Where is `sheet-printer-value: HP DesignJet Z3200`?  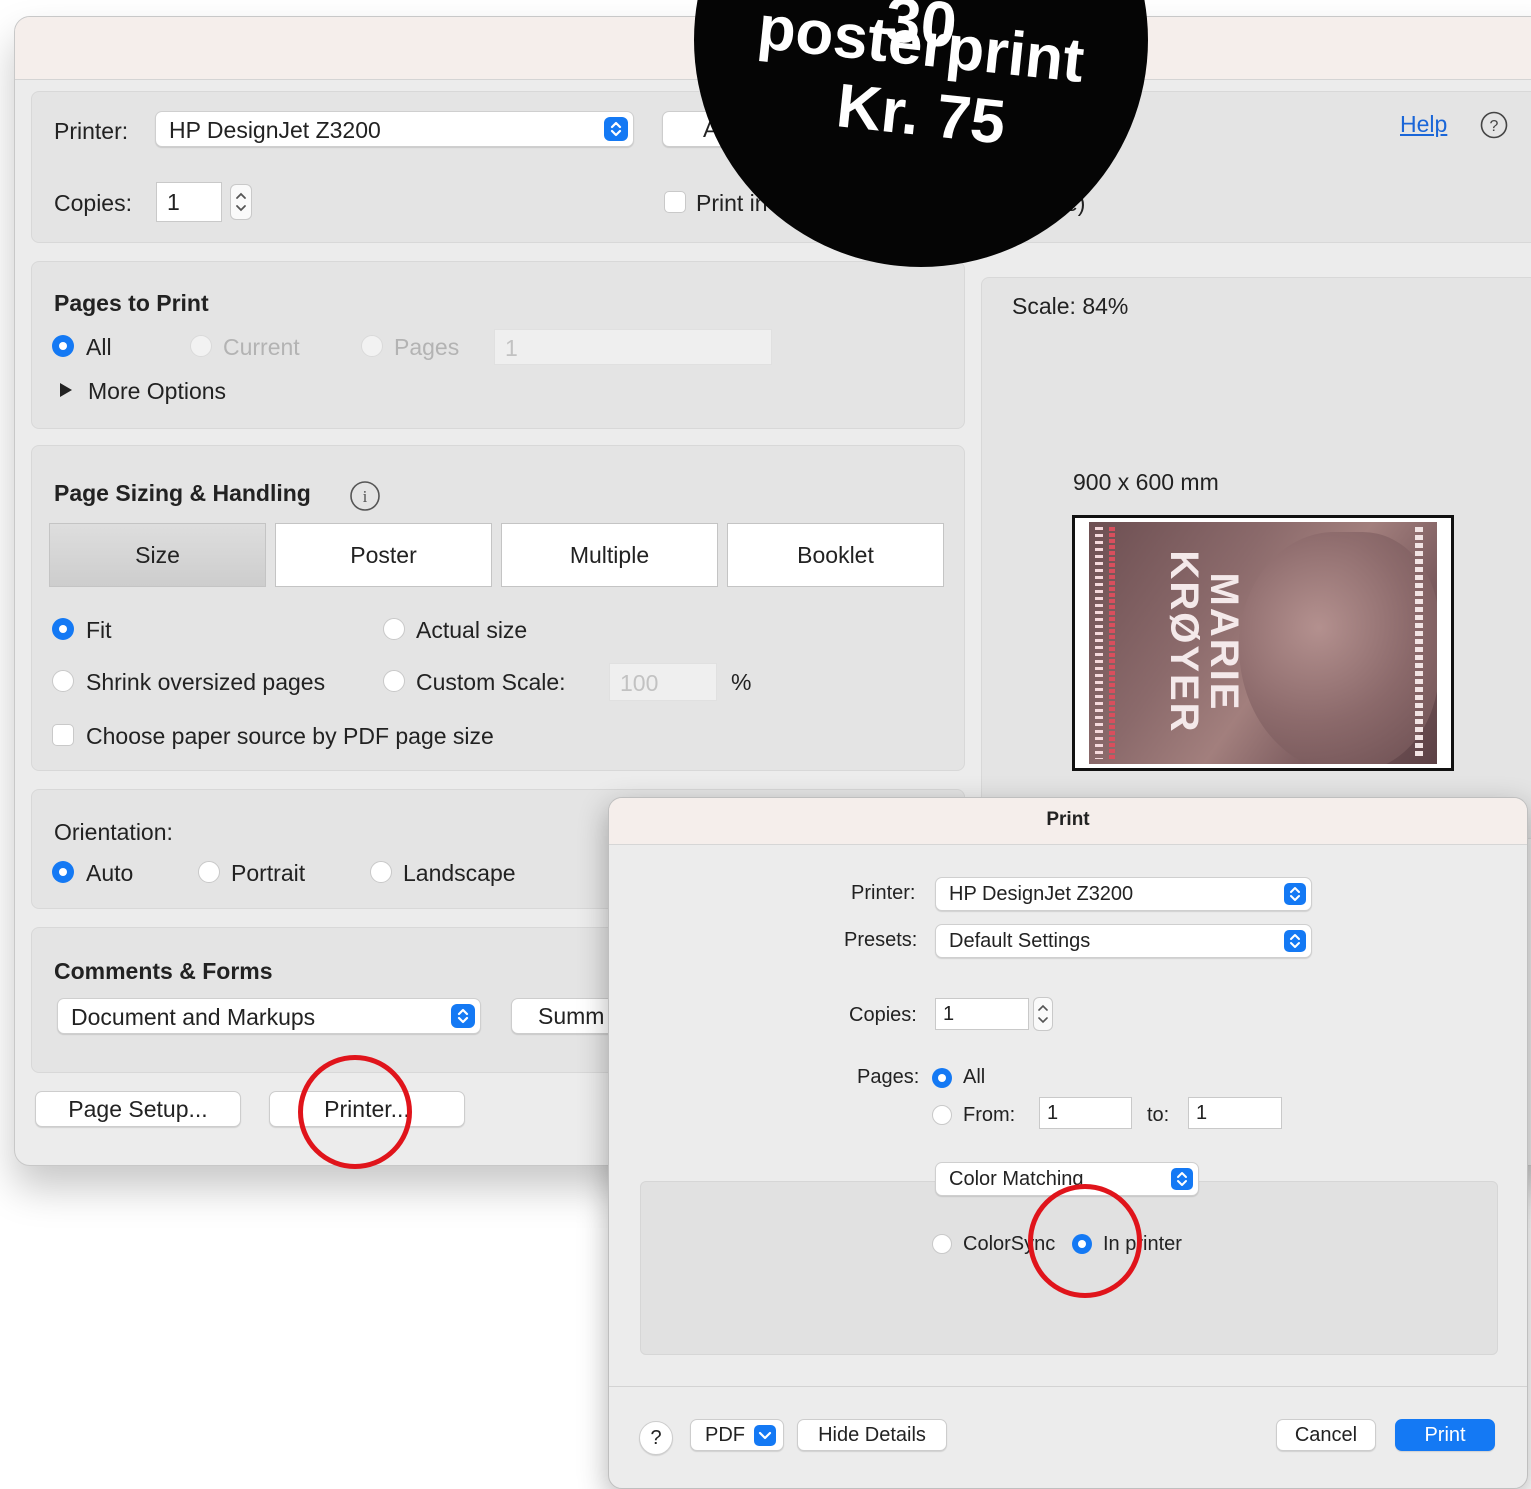 sheet-printer-value: HP DesignJet Z3200 is located at coordinates (1041, 894).